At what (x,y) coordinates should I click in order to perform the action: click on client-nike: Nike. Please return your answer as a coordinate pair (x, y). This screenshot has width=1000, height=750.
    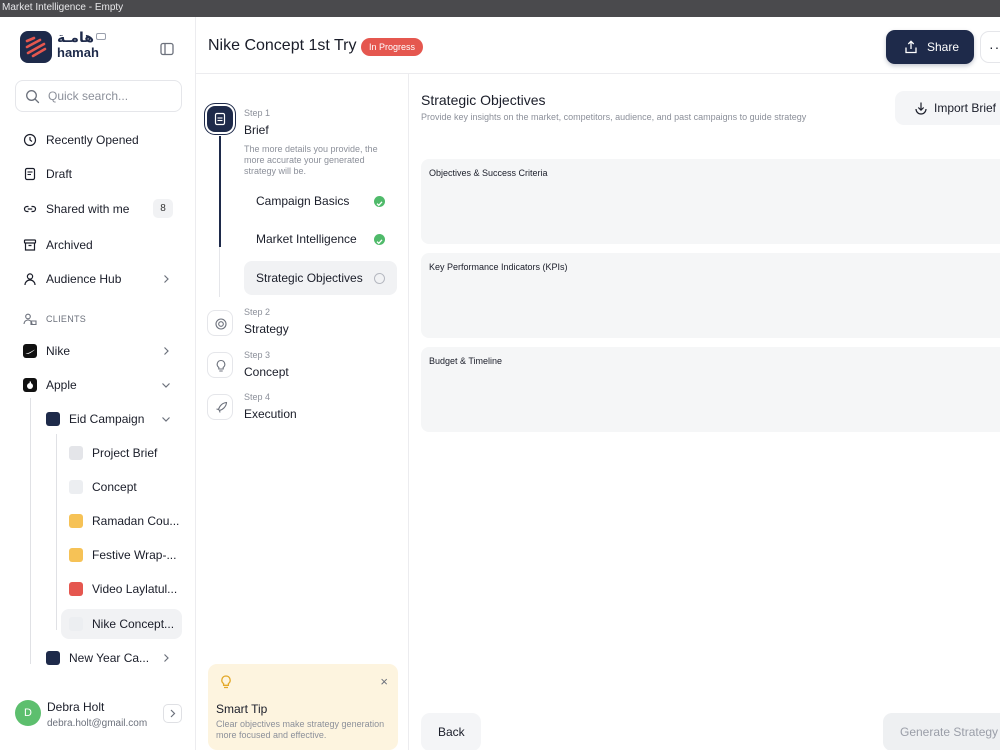
    Looking at the image, I should click on (98, 351).